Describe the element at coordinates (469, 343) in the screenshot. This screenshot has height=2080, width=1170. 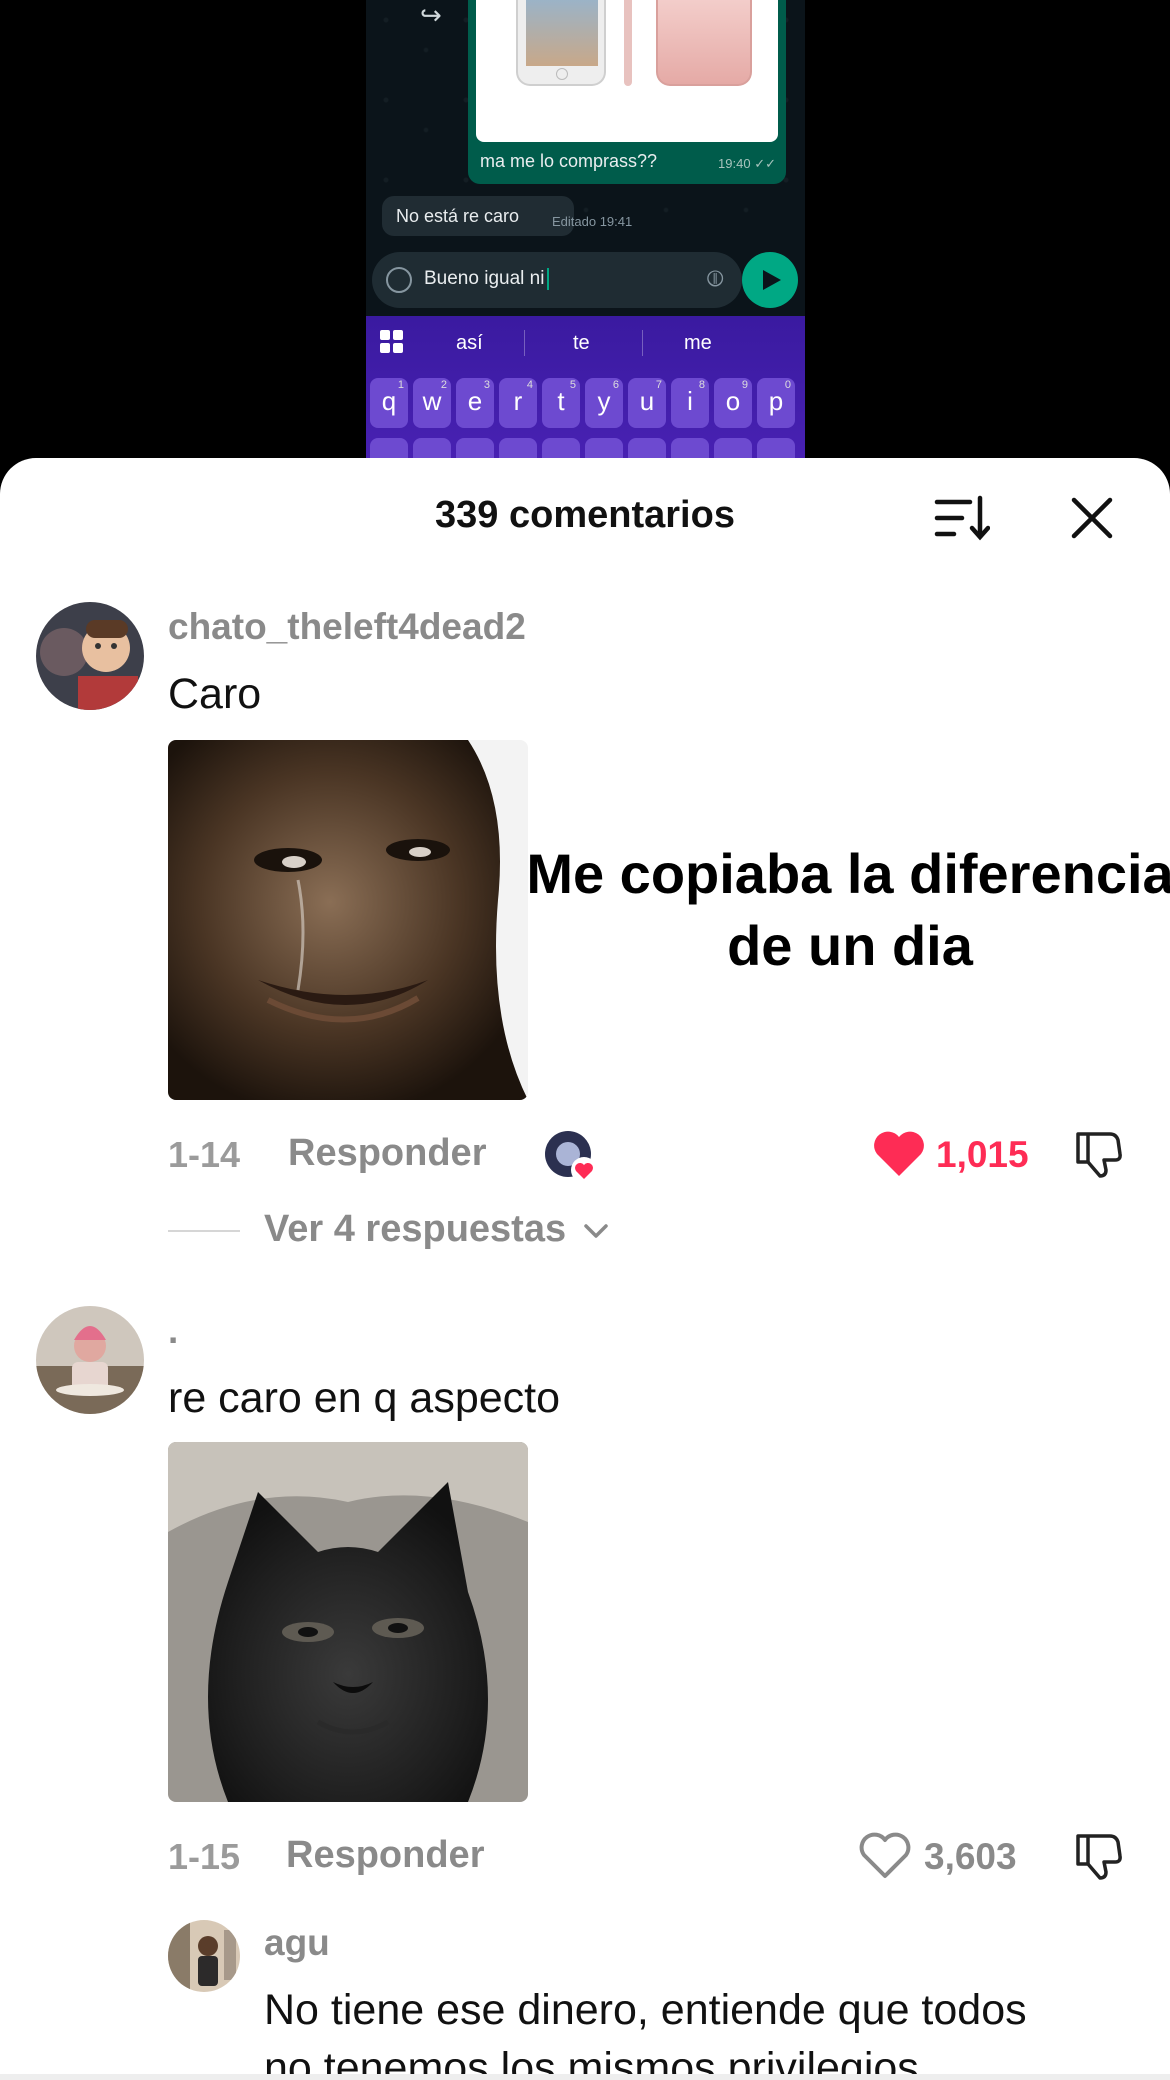
I see `keyboard-suggestion: así` at that location.